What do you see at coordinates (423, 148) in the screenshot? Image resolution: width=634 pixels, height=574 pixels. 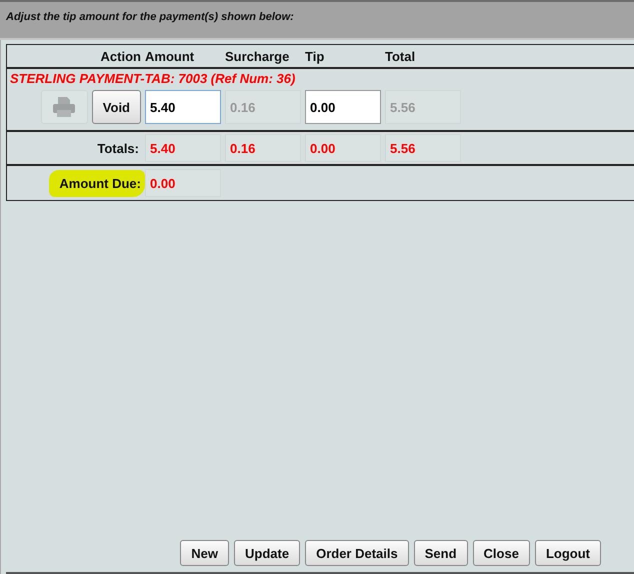 I see `total-value: 5.56` at bounding box center [423, 148].